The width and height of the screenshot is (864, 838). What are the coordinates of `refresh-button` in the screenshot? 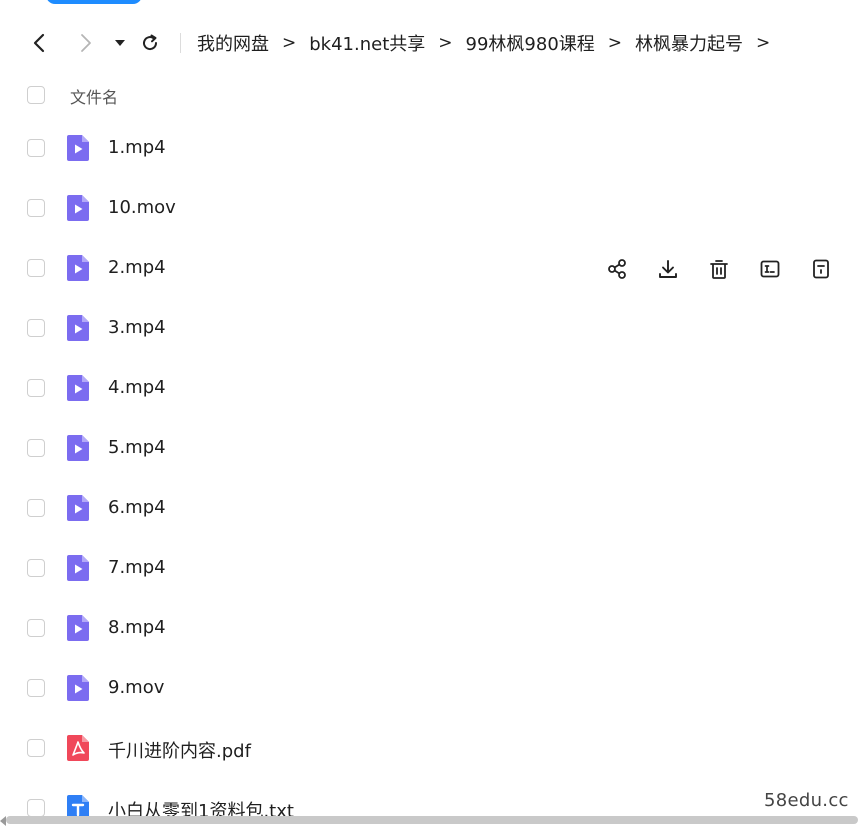 It's located at (150, 43).